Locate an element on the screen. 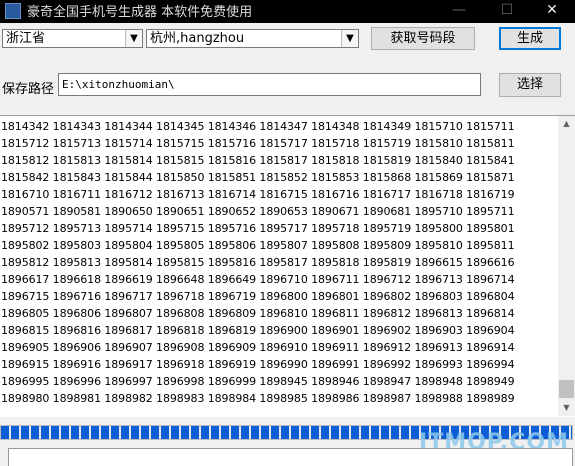  close-button: ✕ is located at coordinates (552, 11).